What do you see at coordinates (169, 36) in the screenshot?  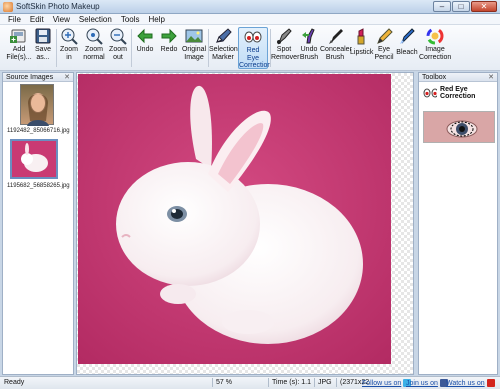 I see `redo-arrow-icon` at bounding box center [169, 36].